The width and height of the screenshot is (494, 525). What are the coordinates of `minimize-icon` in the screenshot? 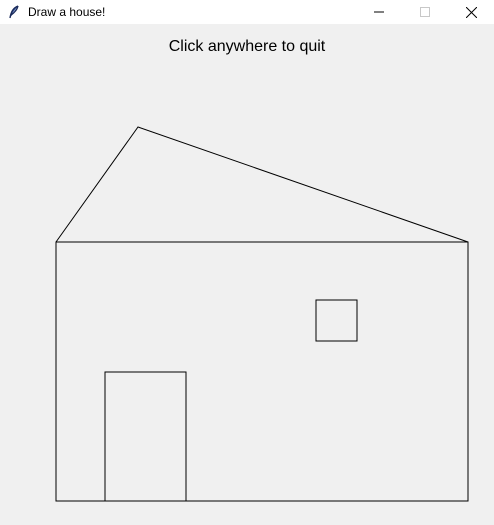 It's located at (379, 12).